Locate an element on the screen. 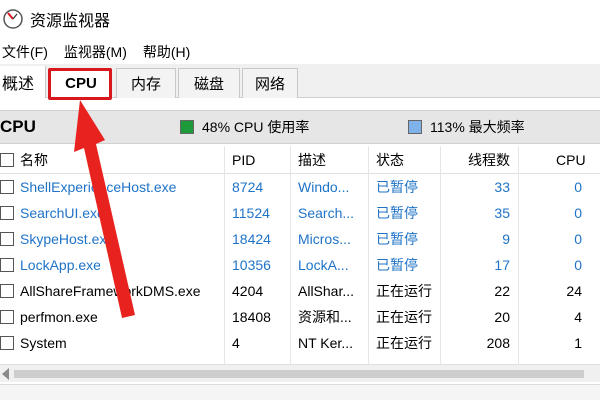  horizontal-scrollbar is located at coordinates (300, 373).